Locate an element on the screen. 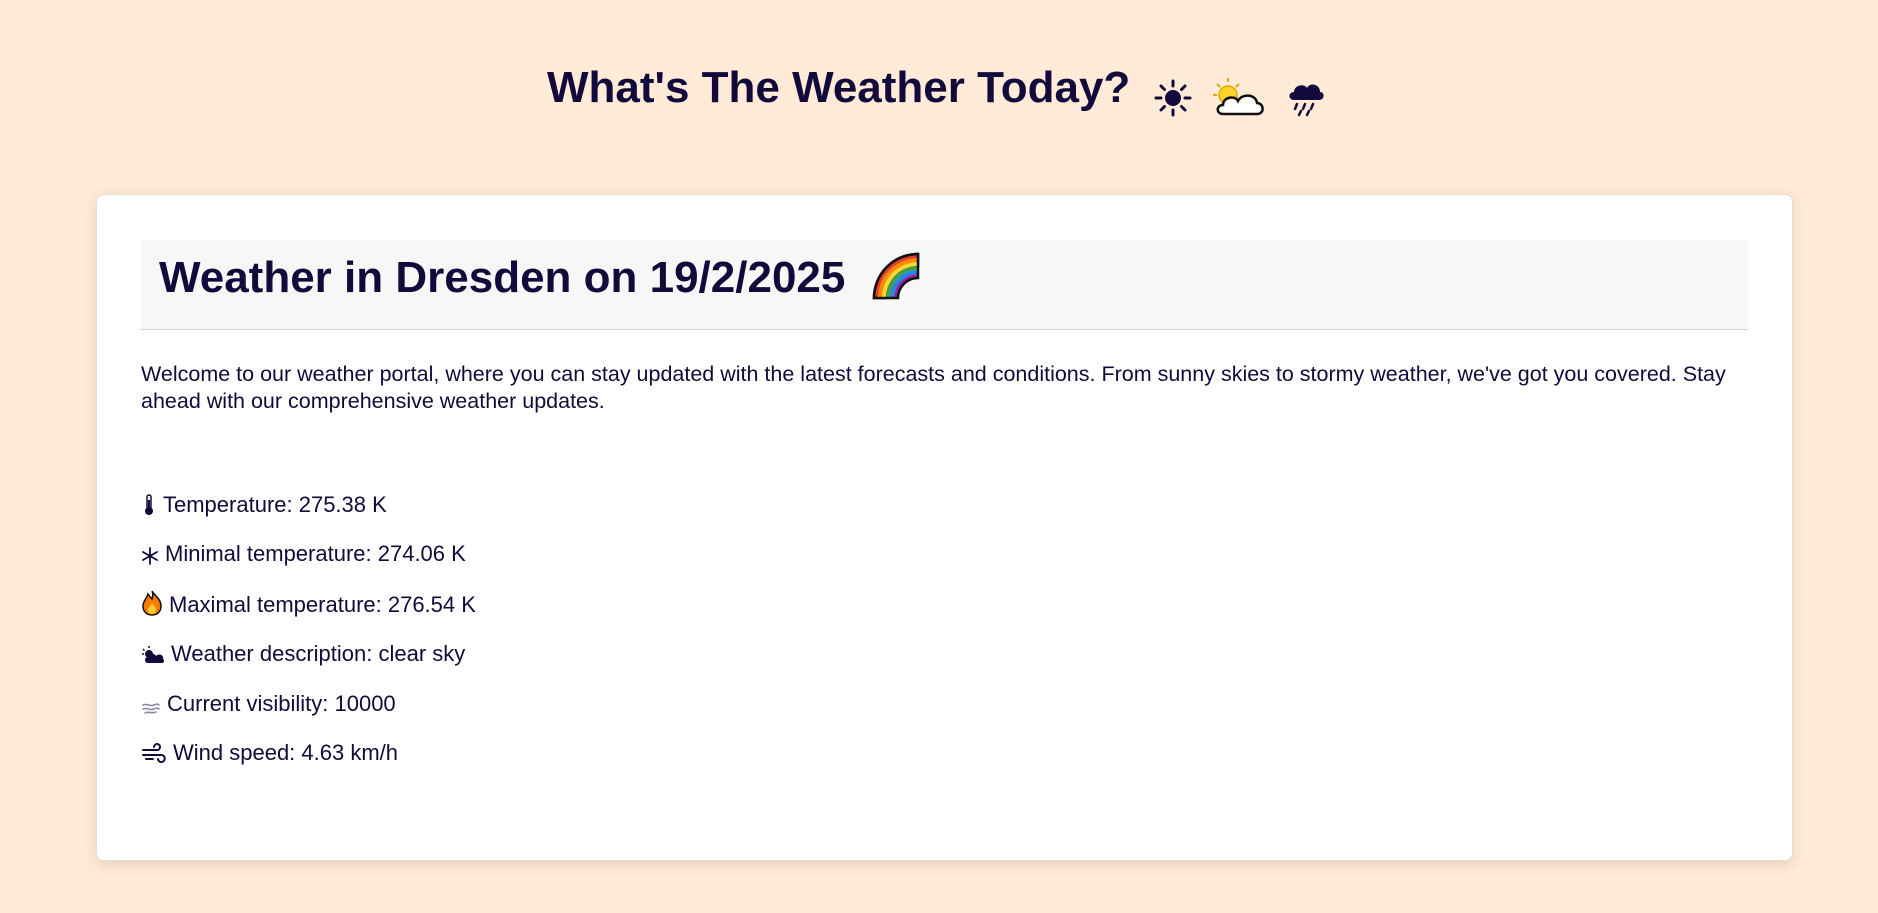  thermometer-icon is located at coordinates (149, 508).